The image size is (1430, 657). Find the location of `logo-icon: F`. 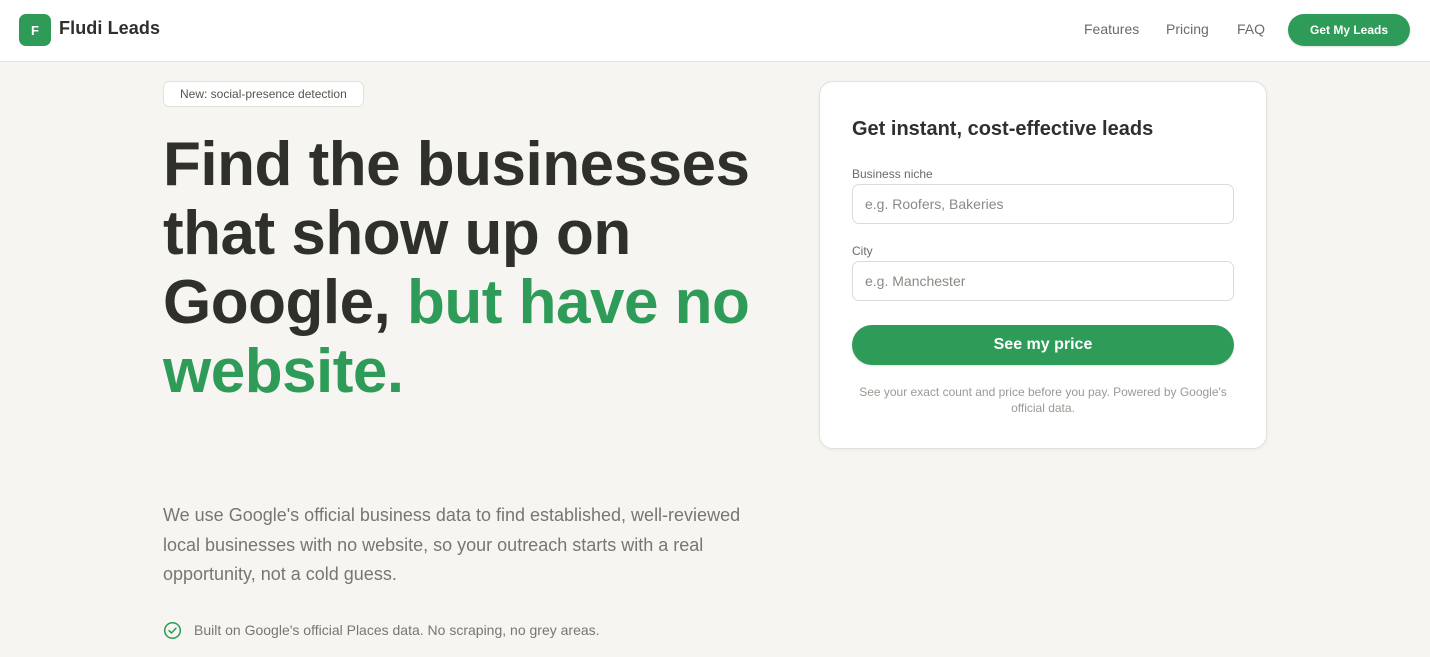

logo-icon: F is located at coordinates (35, 30).